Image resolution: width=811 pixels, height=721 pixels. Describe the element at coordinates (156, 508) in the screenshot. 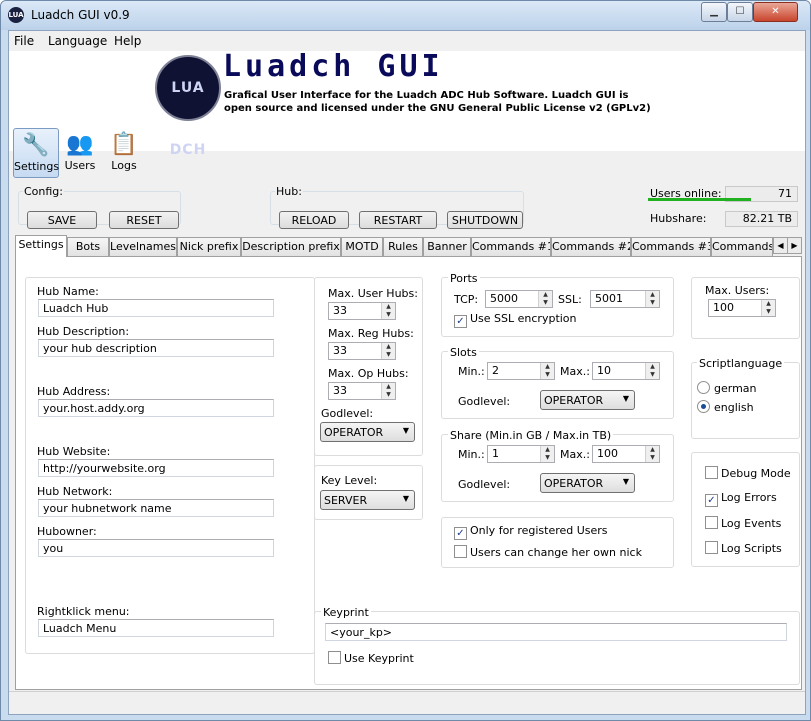

I see `hub-network-field` at that location.